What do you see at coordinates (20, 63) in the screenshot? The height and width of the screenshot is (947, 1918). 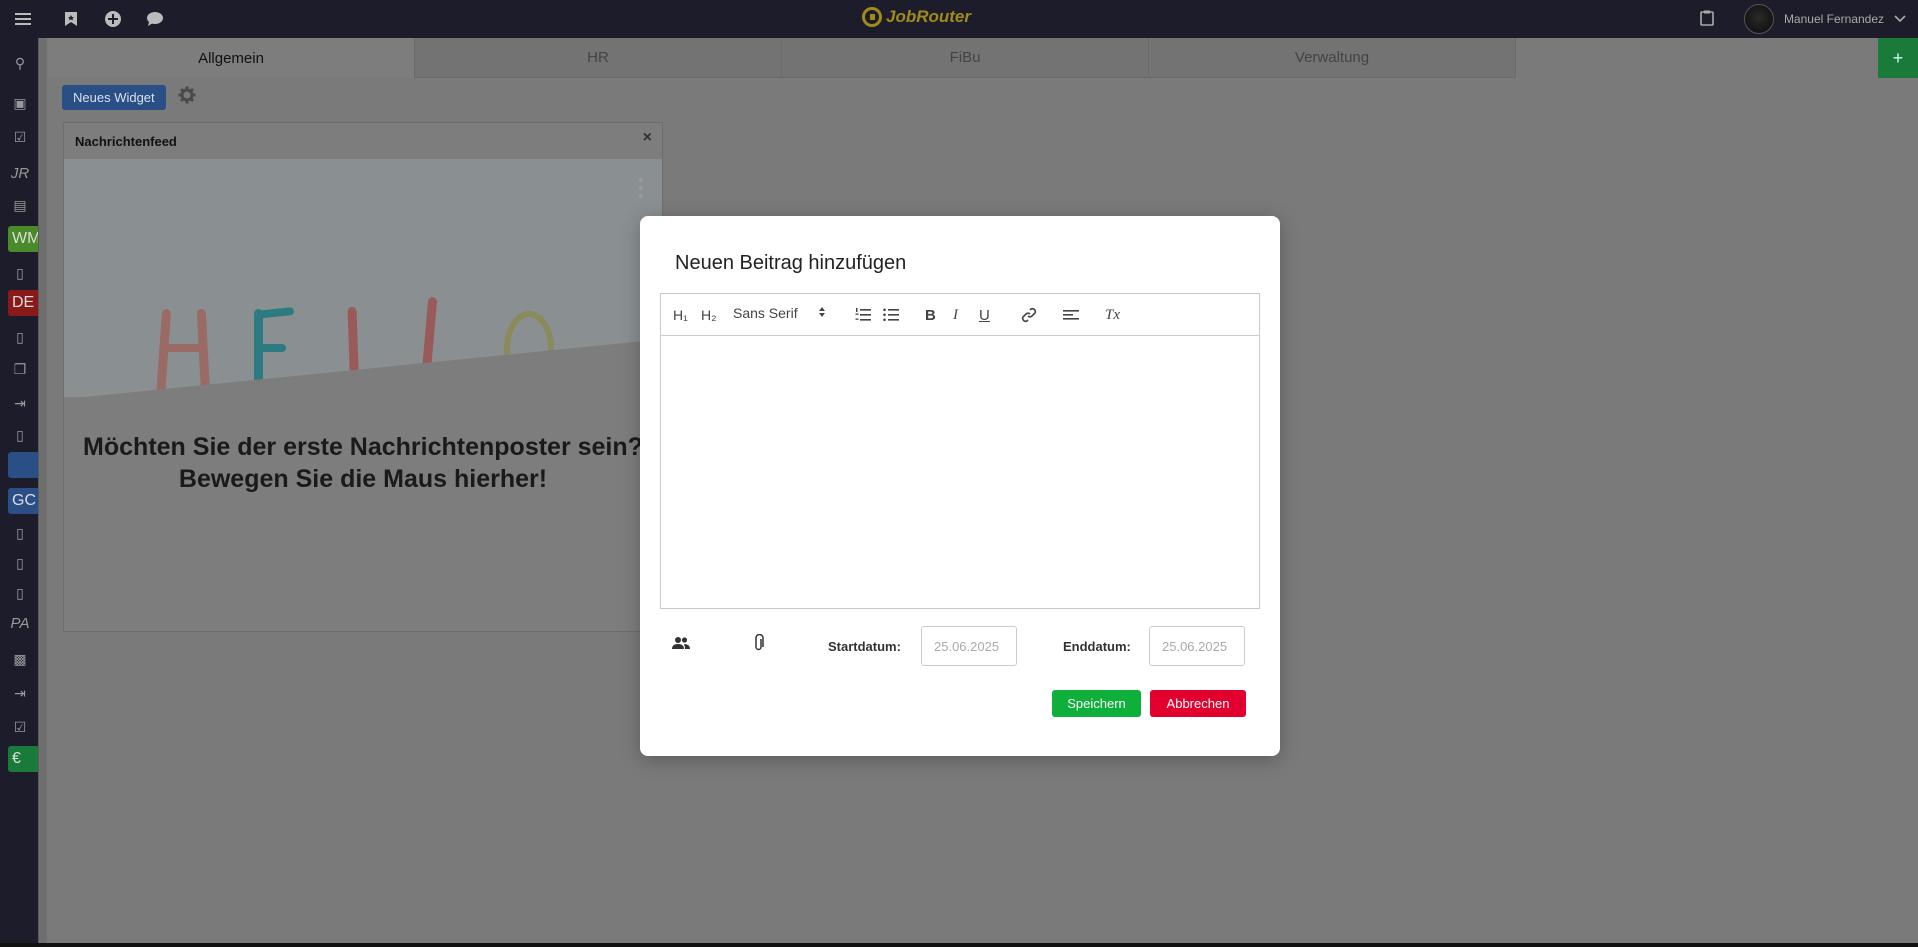 I see `search-icon: ⚲` at bounding box center [20, 63].